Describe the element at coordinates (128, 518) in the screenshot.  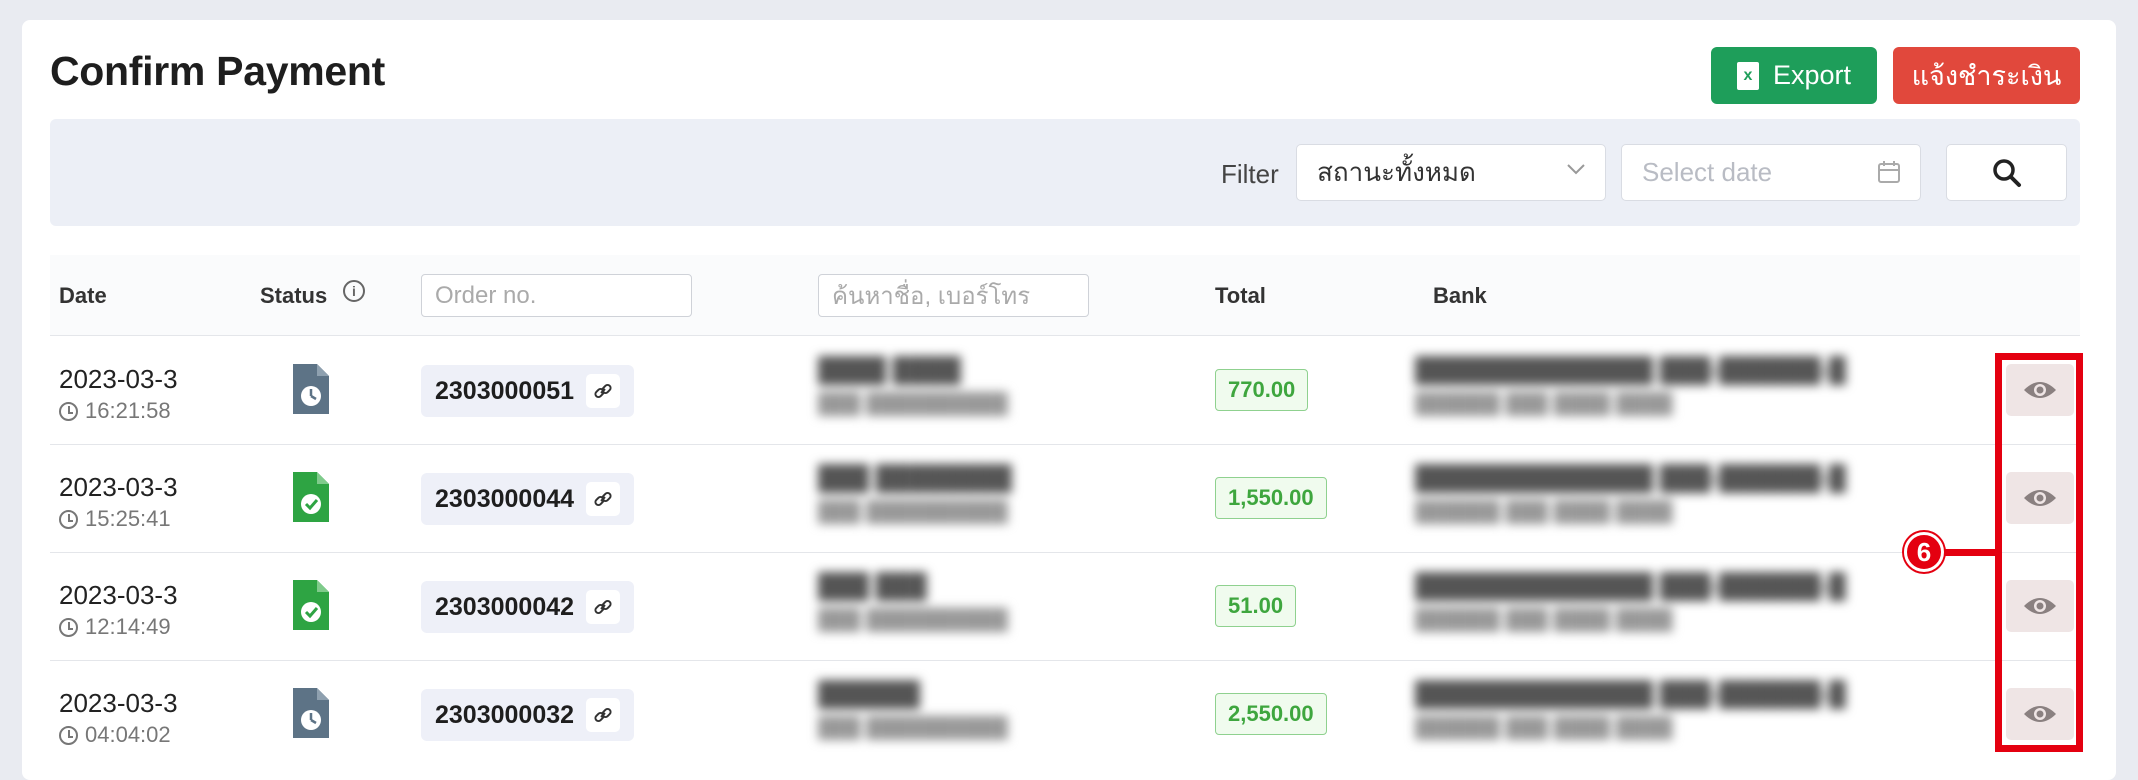
I see `row-time-text: 15:25:41` at that location.